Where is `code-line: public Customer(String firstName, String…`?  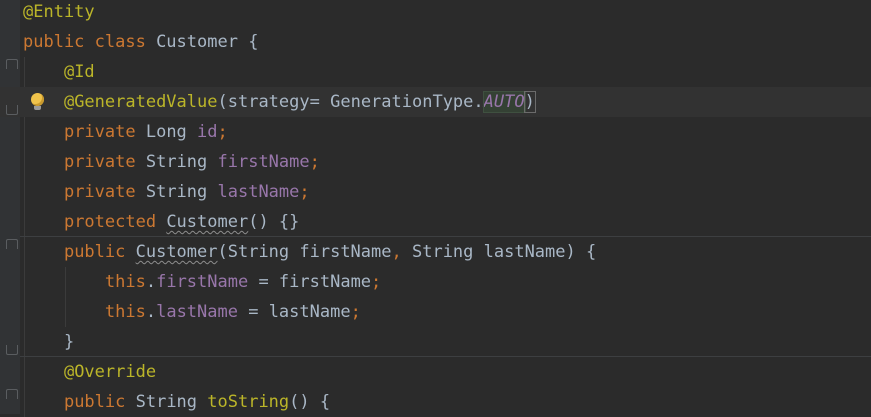
code-line: public Customer(String firstName, String… is located at coordinates (435, 252).